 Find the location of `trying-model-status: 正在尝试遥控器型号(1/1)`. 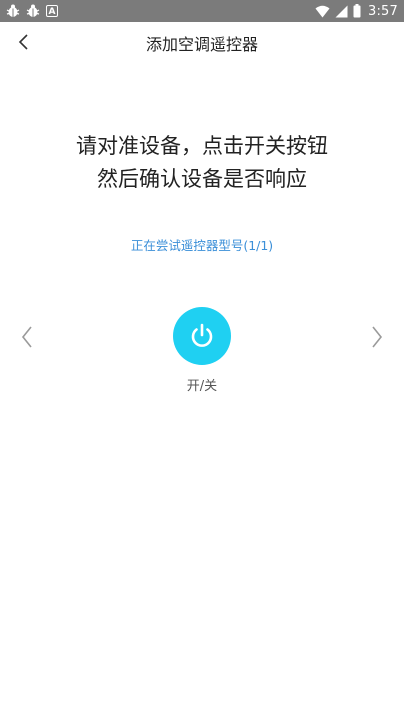

trying-model-status: 正在尝试遥控器型号(1/1) is located at coordinates (202, 245).